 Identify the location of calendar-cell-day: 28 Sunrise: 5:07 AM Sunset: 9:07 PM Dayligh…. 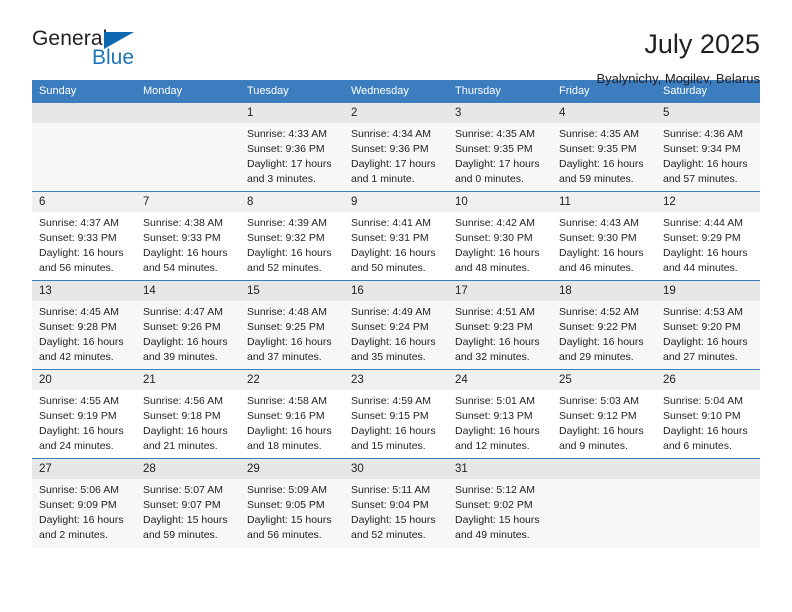
(188, 503).